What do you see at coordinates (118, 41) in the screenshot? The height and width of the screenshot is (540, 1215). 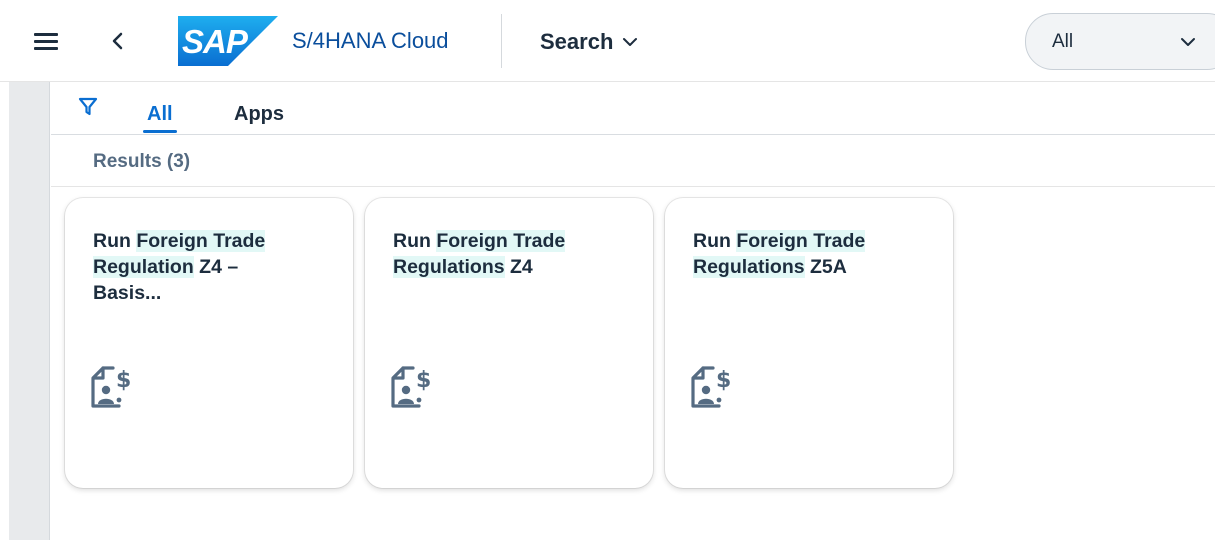 I see `back-icon` at bounding box center [118, 41].